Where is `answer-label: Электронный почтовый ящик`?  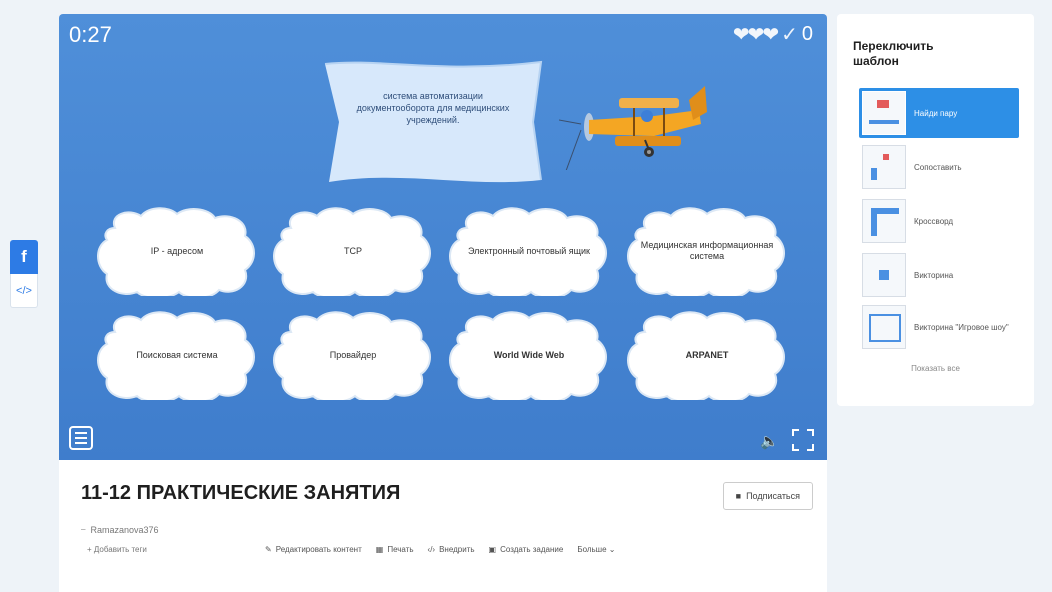
answer-label: Электронный почтовый ящик is located at coordinates (529, 250).